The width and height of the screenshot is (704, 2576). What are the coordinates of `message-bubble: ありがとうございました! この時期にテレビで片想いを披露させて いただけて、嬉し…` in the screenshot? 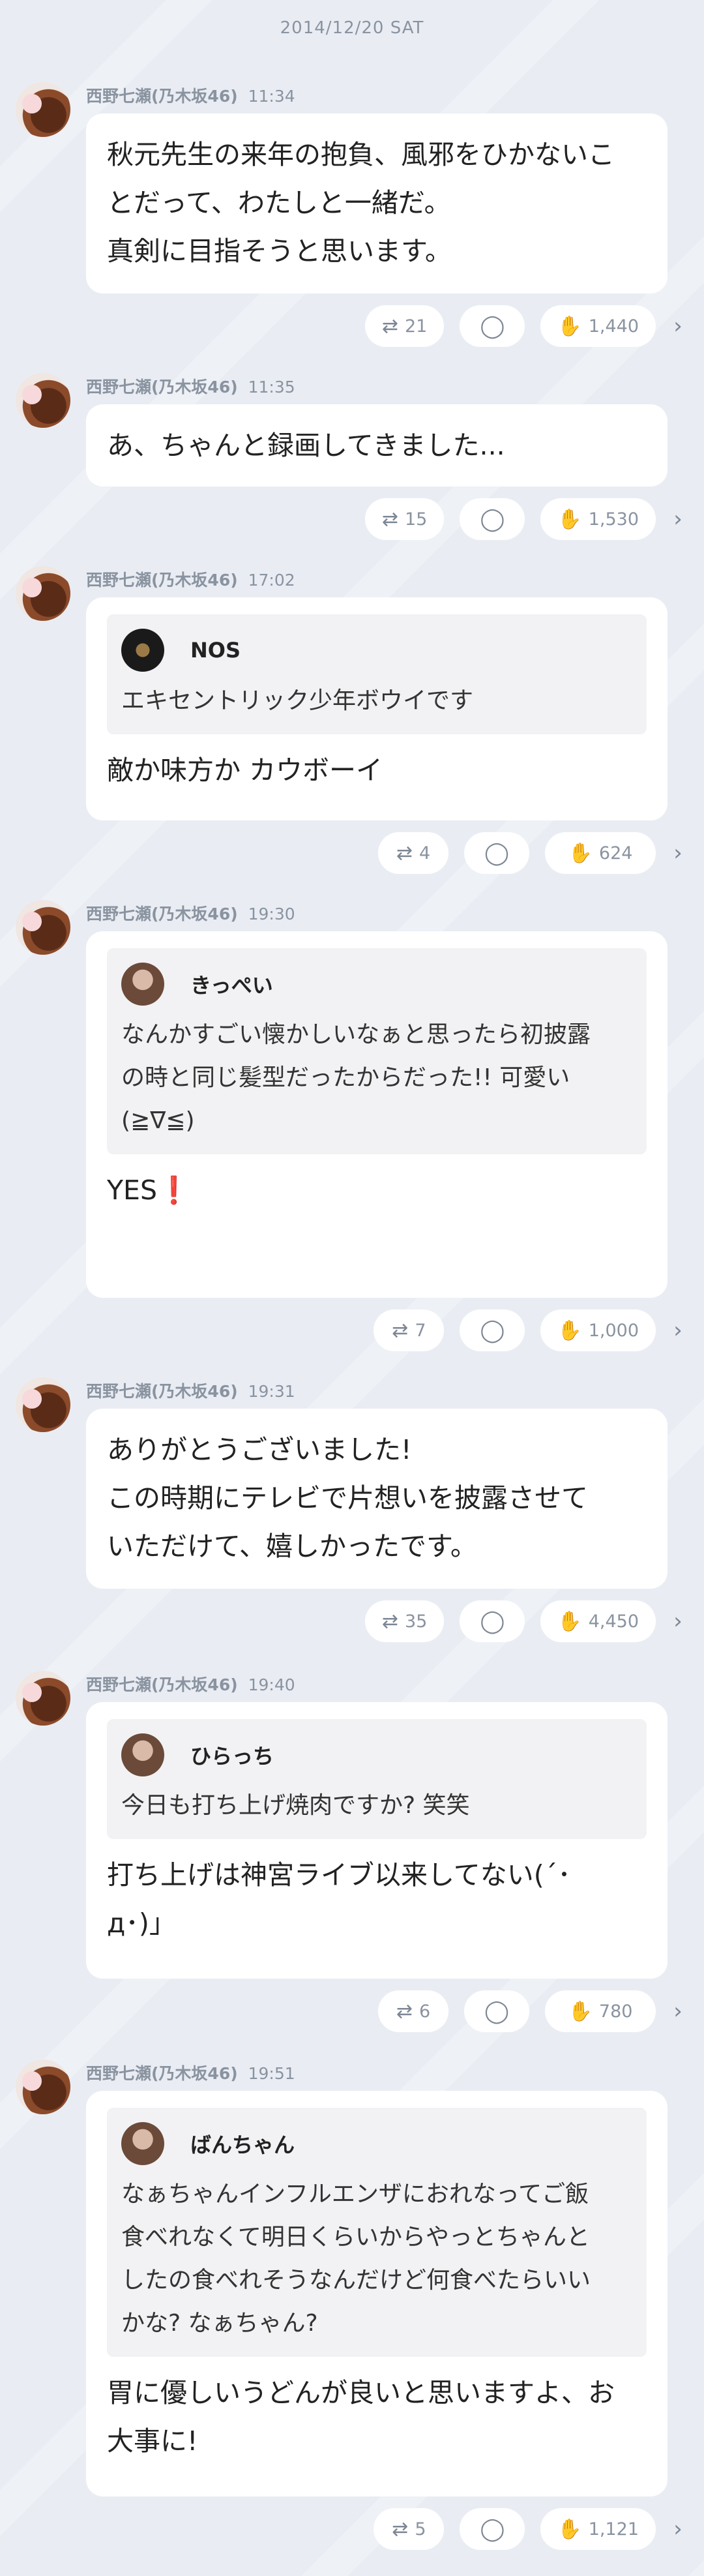 It's located at (376, 1499).